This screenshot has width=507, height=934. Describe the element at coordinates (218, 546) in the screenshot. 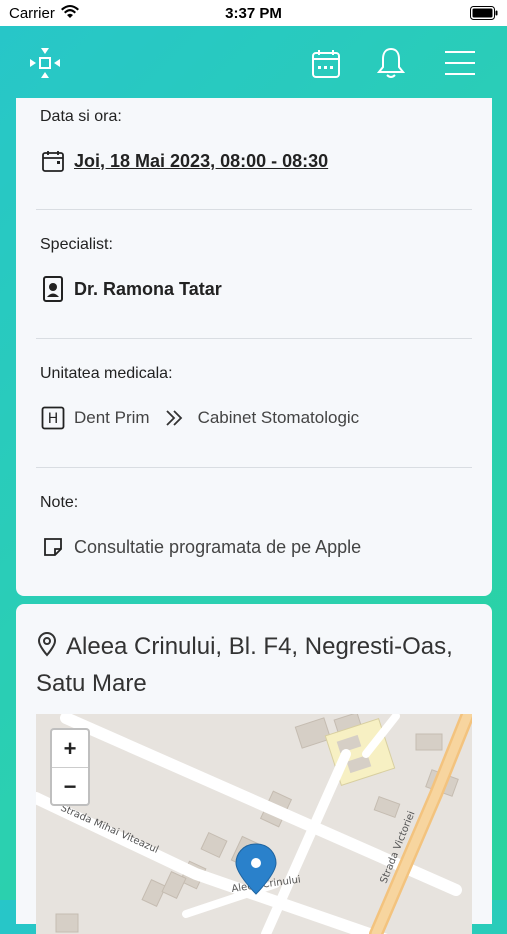

I see `notes-value: Consultatie programata de pe Apple` at that location.